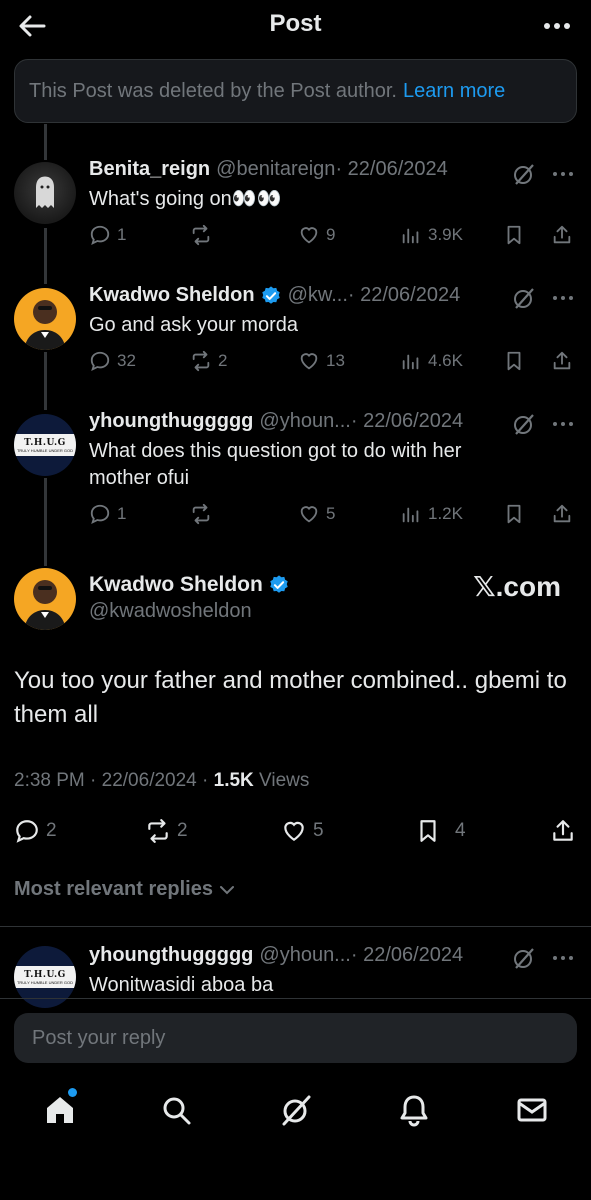  I want to click on main-author-name: Kwadwo Sheldon, so click(189, 585).